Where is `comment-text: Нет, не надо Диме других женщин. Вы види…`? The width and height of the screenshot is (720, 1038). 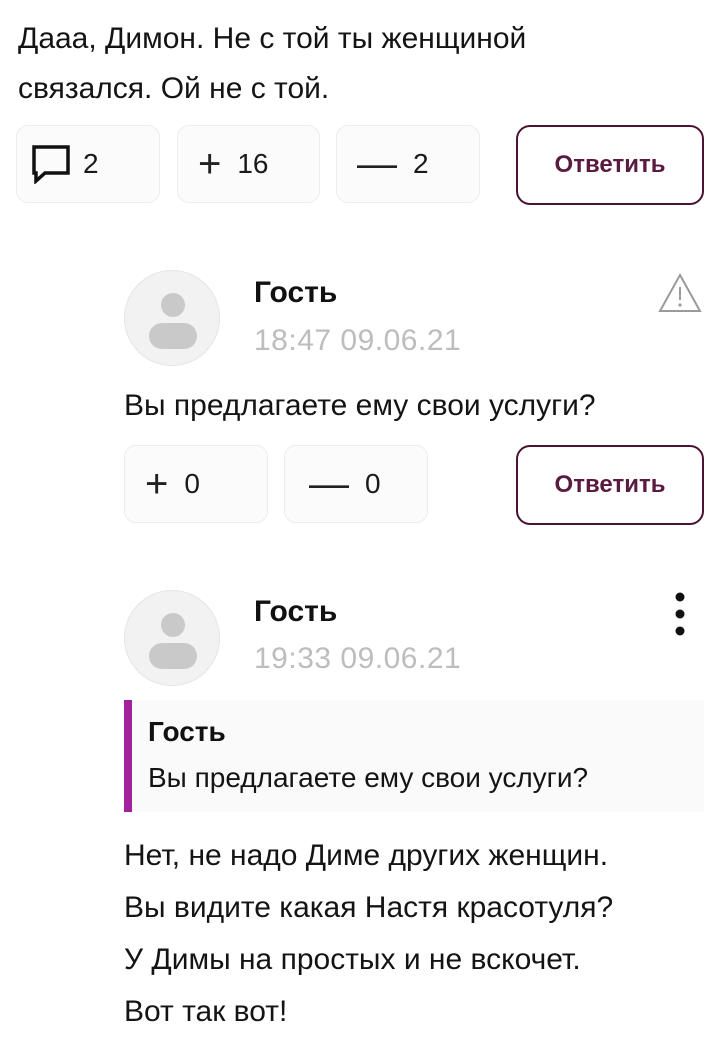 comment-text: Нет, не надо Диме других женщин. Вы види… is located at coordinates (368, 934).